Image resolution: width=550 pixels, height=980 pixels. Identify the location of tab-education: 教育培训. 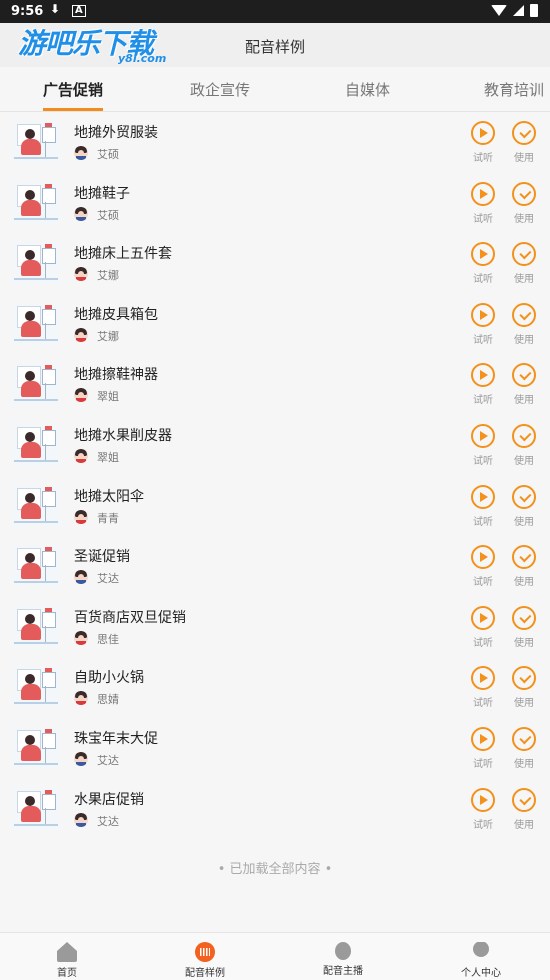
(514, 89).